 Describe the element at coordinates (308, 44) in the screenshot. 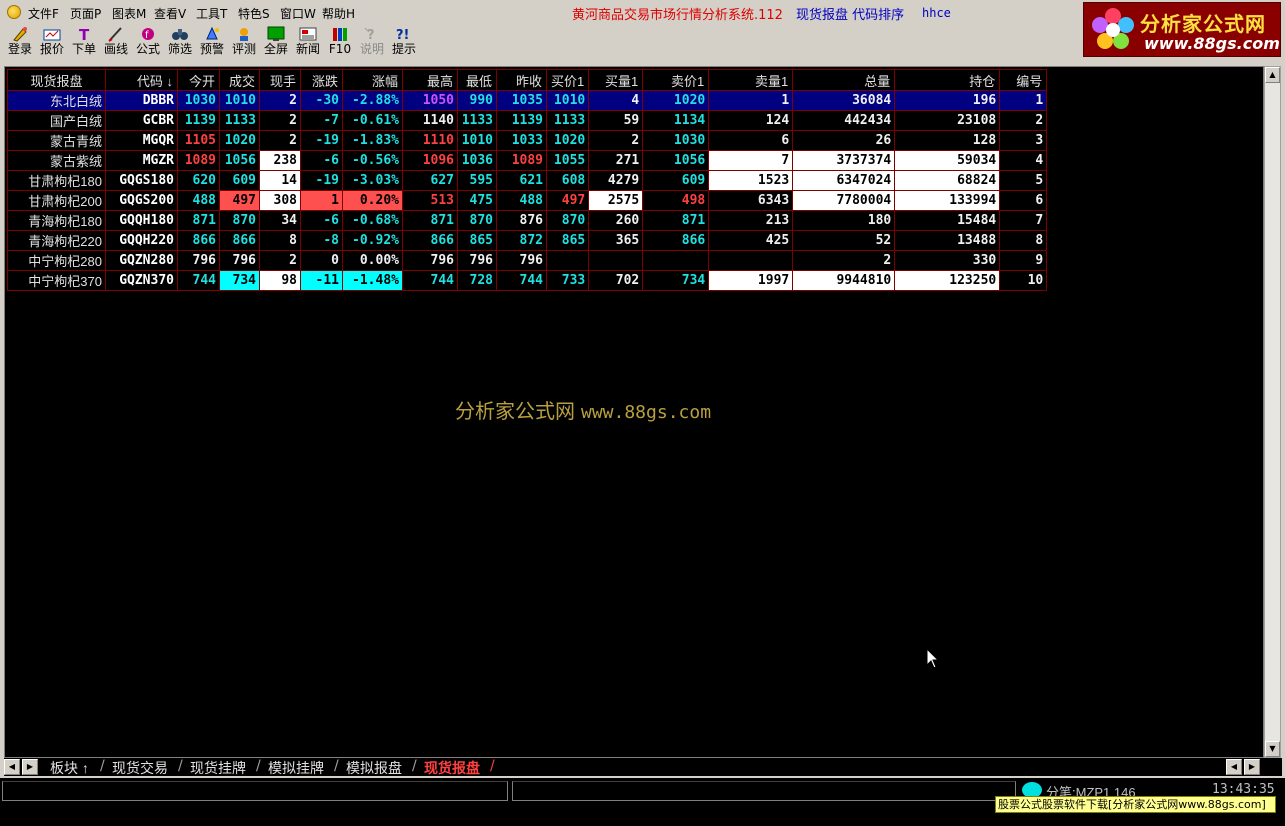

I see `news-button: 新闻` at that location.